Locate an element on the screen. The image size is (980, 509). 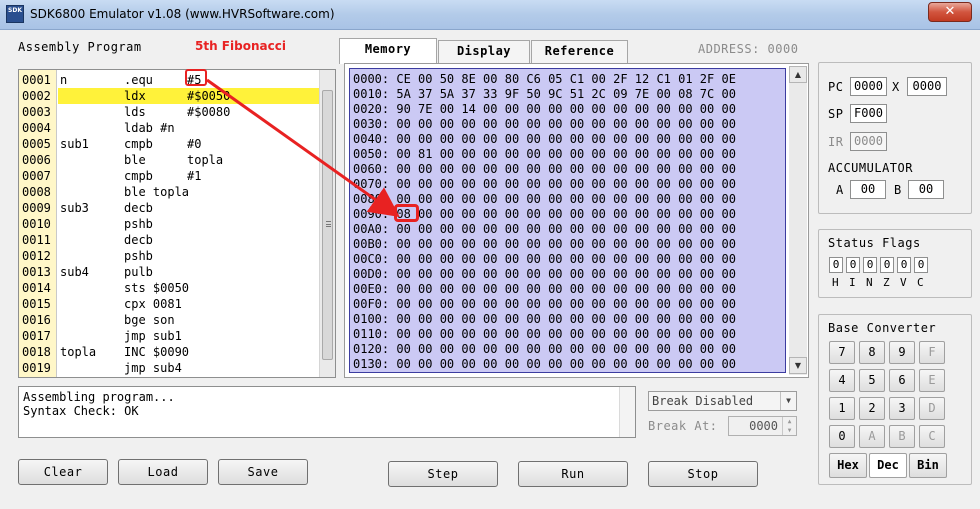
sp-register: F000 is located at coordinates (868, 113).